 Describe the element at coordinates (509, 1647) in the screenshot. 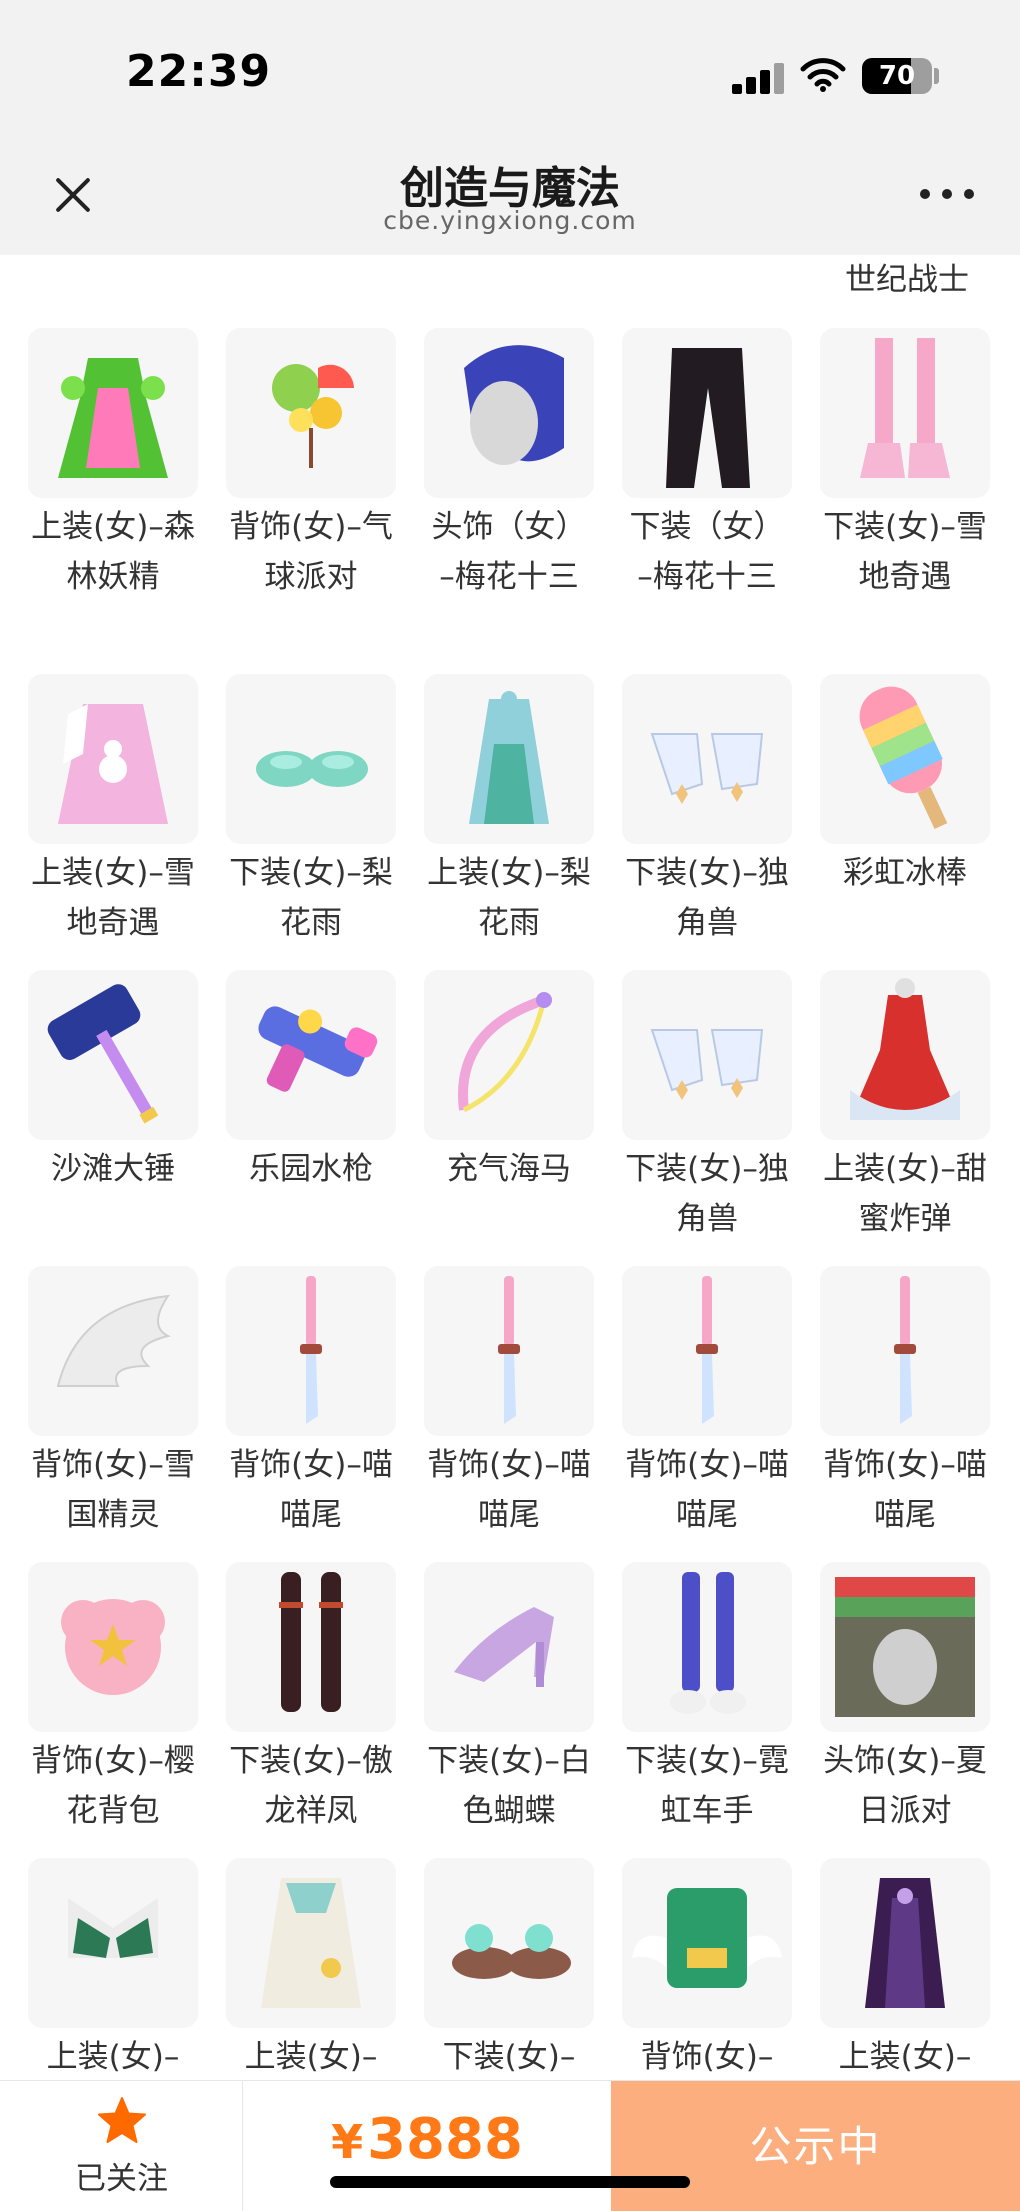

I see `high-heel-icon` at that location.